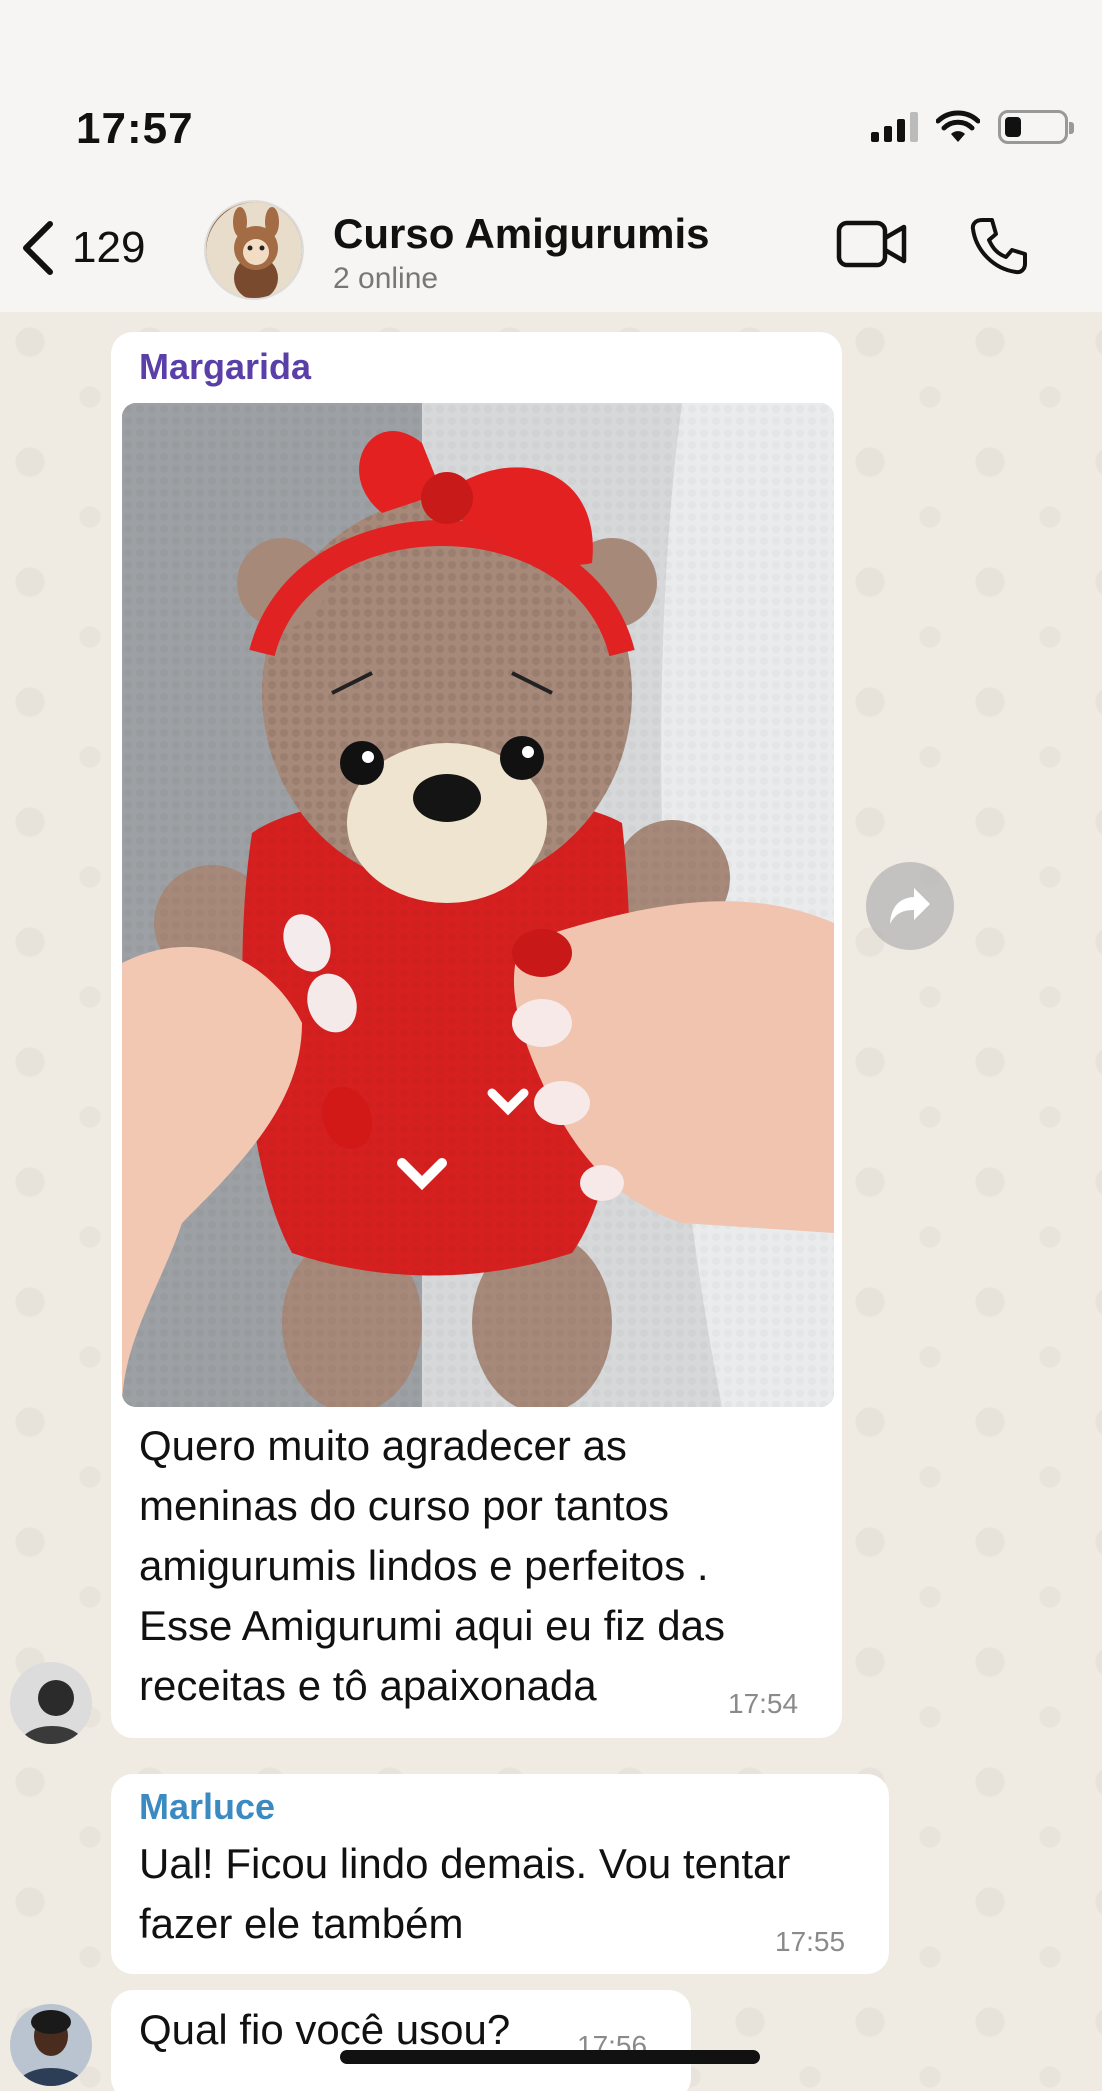 Image resolution: width=1102 pixels, height=2091 pixels. Describe the element at coordinates (135, 128) in the screenshot. I see `status-time: 17:57` at that location.